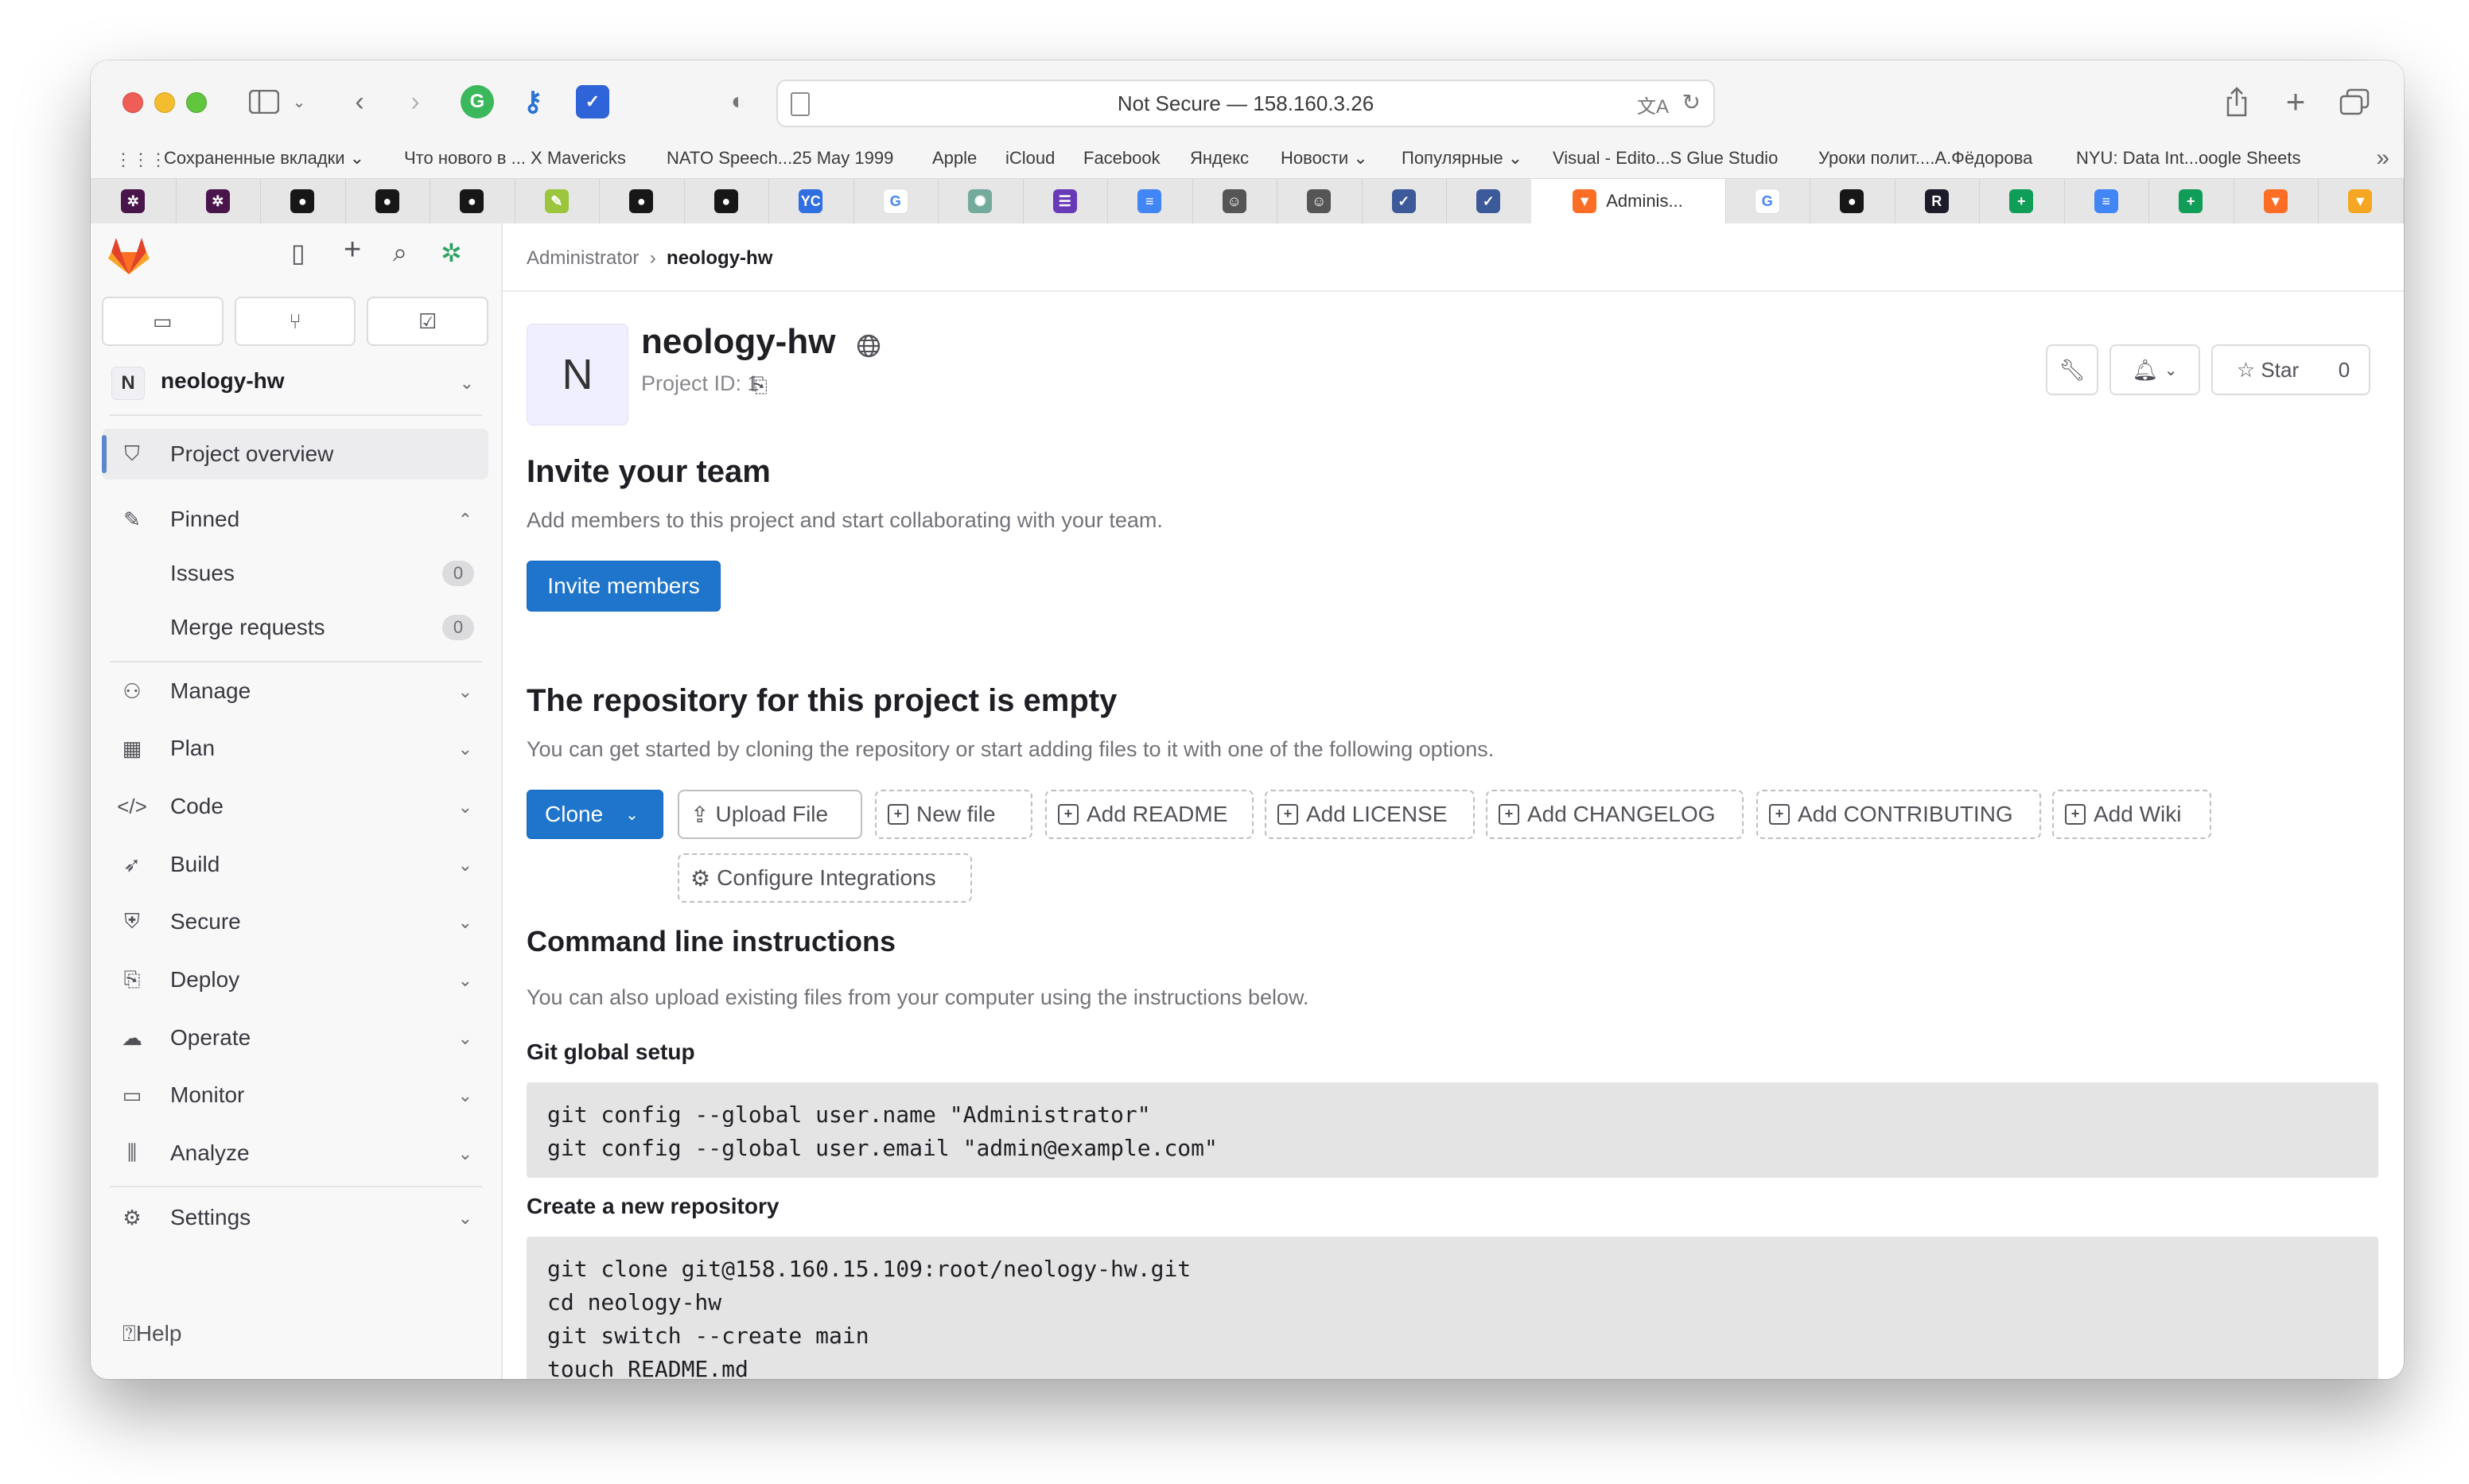 This screenshot has width=2469, height=1484. Describe the element at coordinates (451, 253) in the screenshot. I see `user-avatar-icon: ✲` at that location.